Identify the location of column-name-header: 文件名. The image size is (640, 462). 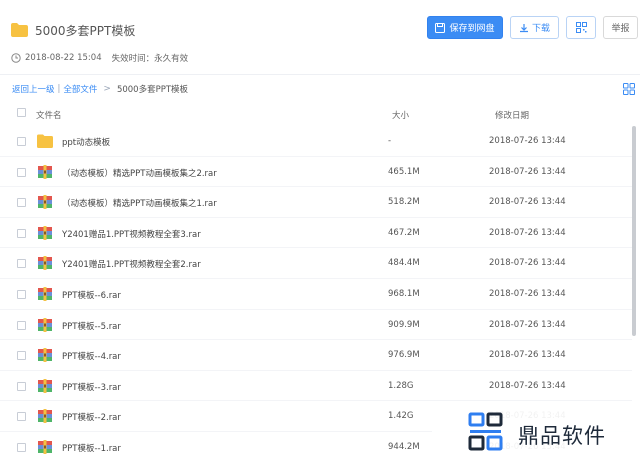
(49, 115).